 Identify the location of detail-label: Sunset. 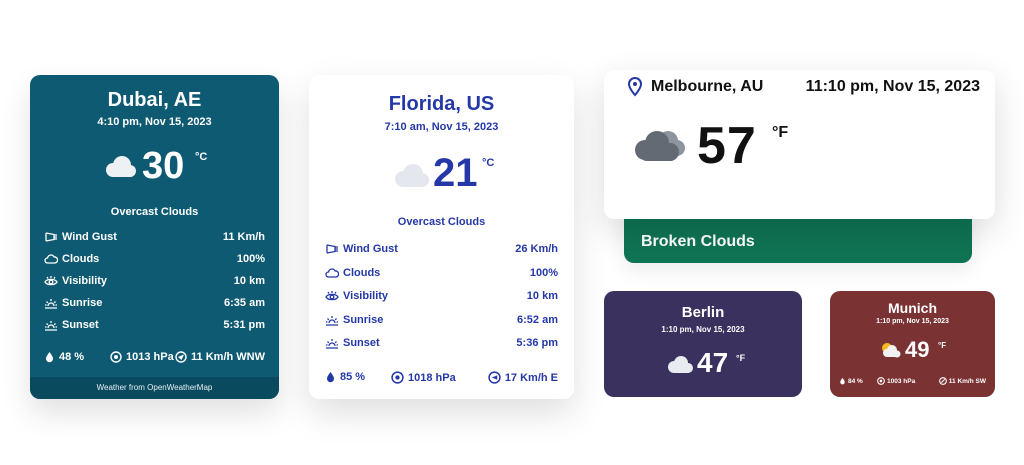
(80, 325).